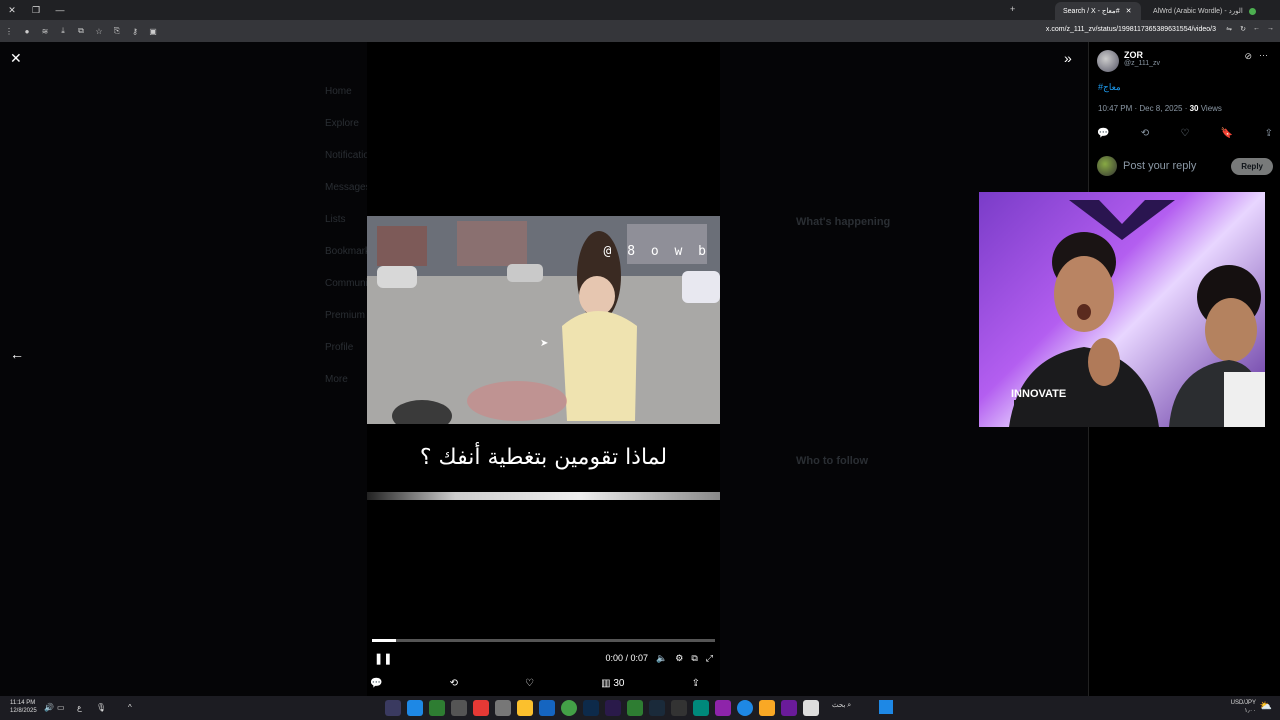 This screenshot has width=1280, height=720. I want to click on collapse-panel-icon: », so click(1068, 58).